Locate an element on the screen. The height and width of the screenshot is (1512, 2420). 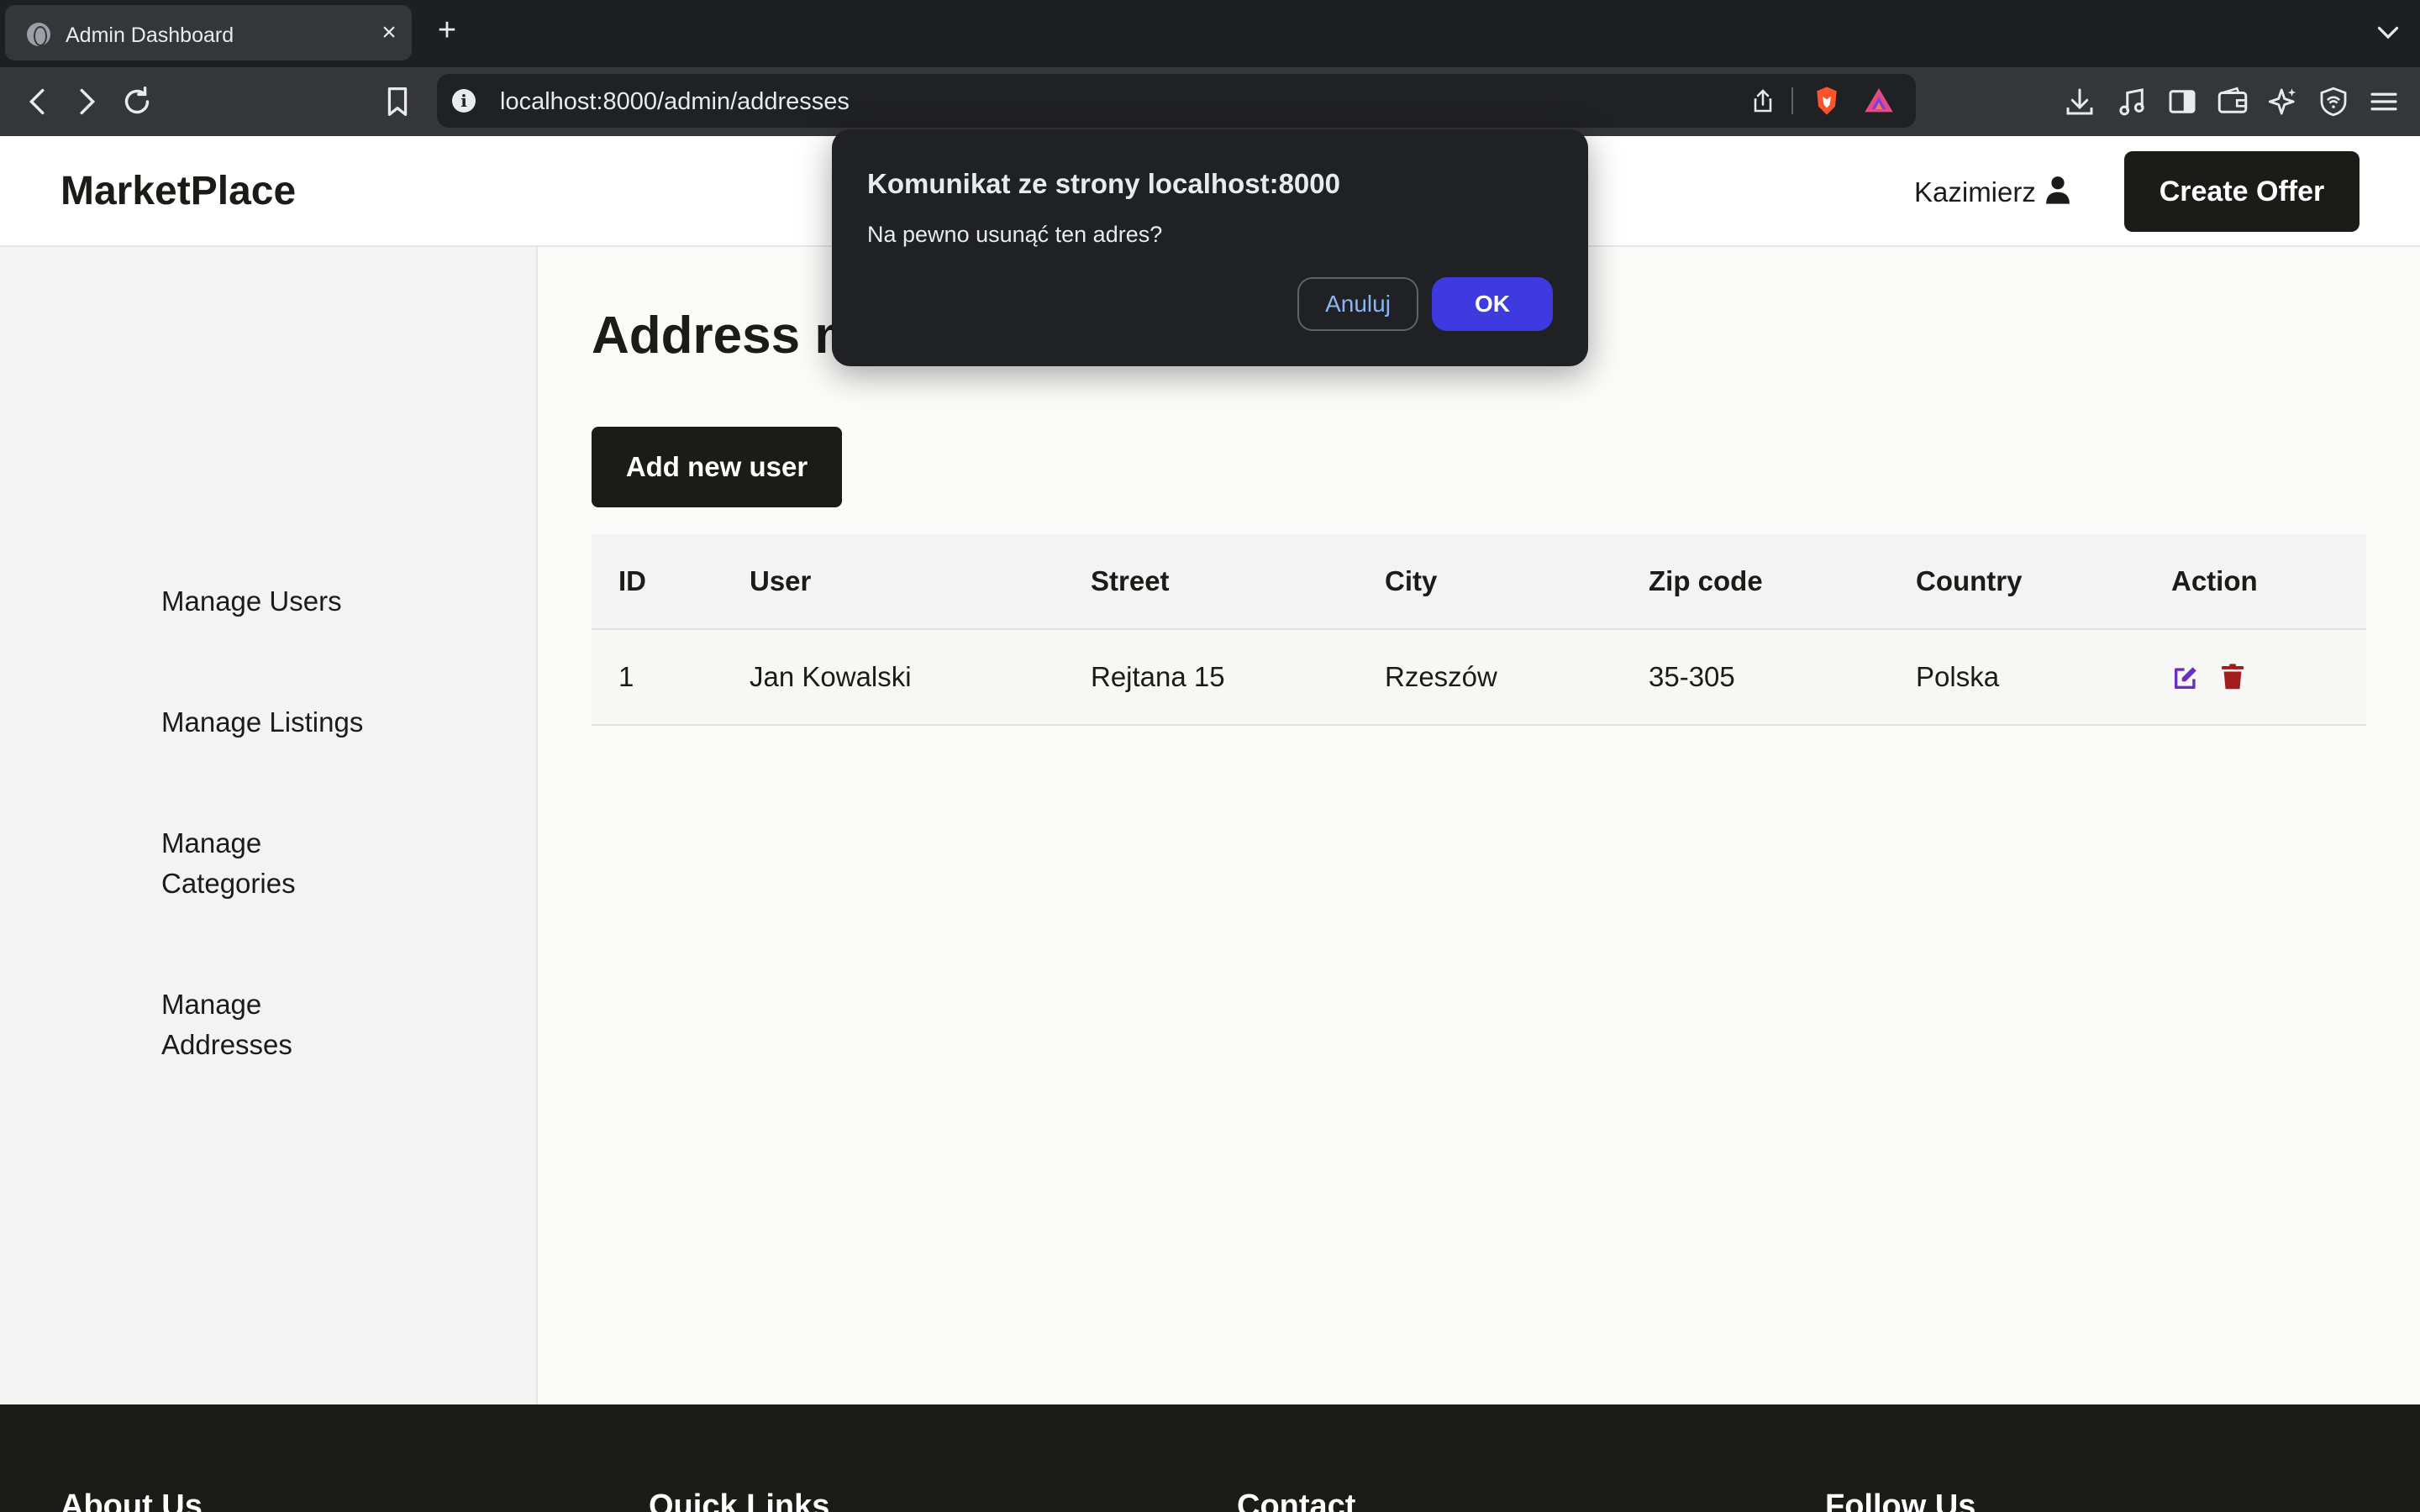
trash-icon is located at coordinates (2233, 677).